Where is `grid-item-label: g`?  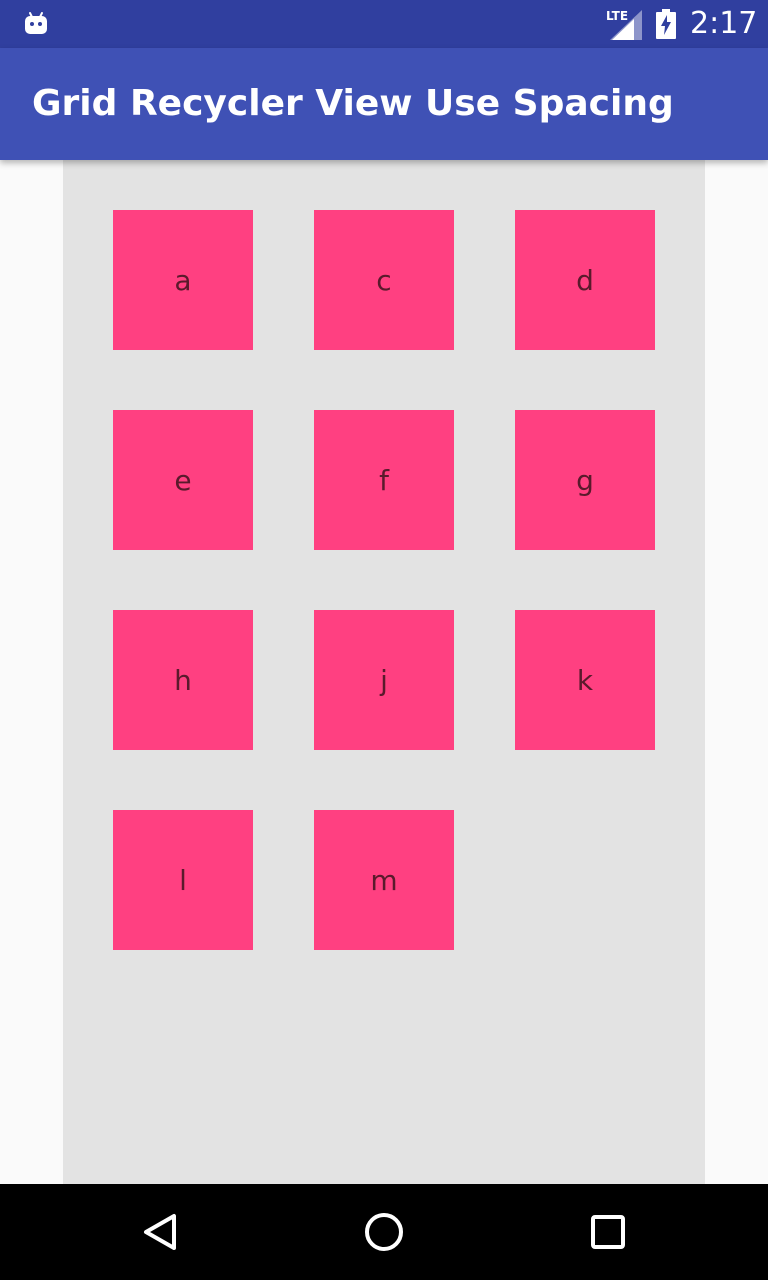
grid-item-label: g is located at coordinates (585, 480).